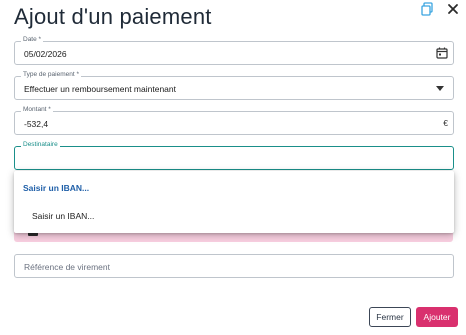  What do you see at coordinates (36, 124) in the screenshot?
I see `amount-value: -532,4` at bounding box center [36, 124].